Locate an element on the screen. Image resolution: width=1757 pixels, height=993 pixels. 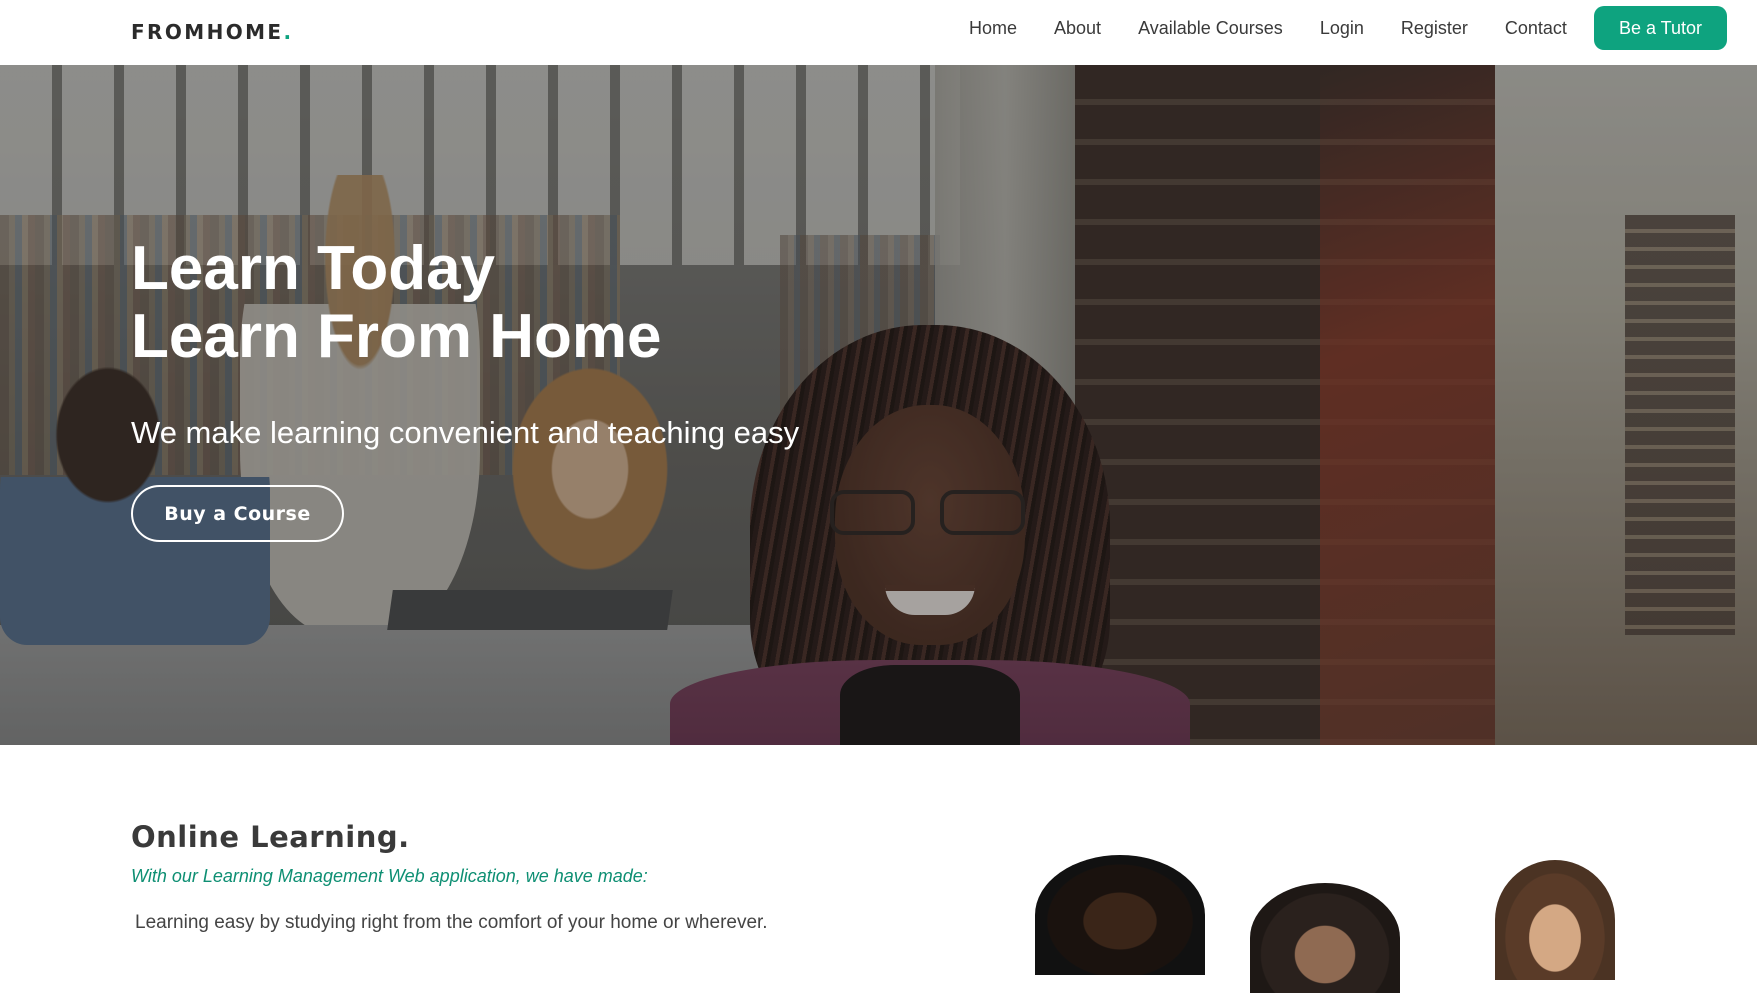
learner-photos is located at coordinates (1380, 924).